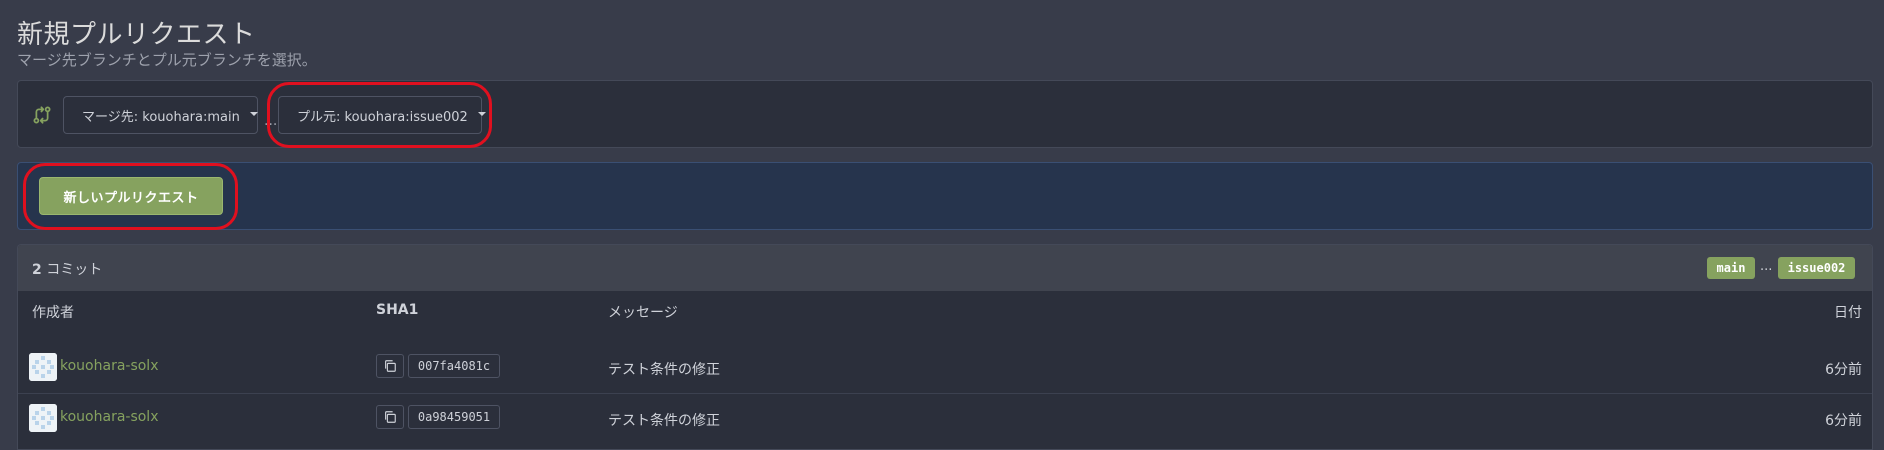 This screenshot has height=450, width=1884. I want to click on base-branch-label: マージ先: kouohara:main, so click(161, 117).